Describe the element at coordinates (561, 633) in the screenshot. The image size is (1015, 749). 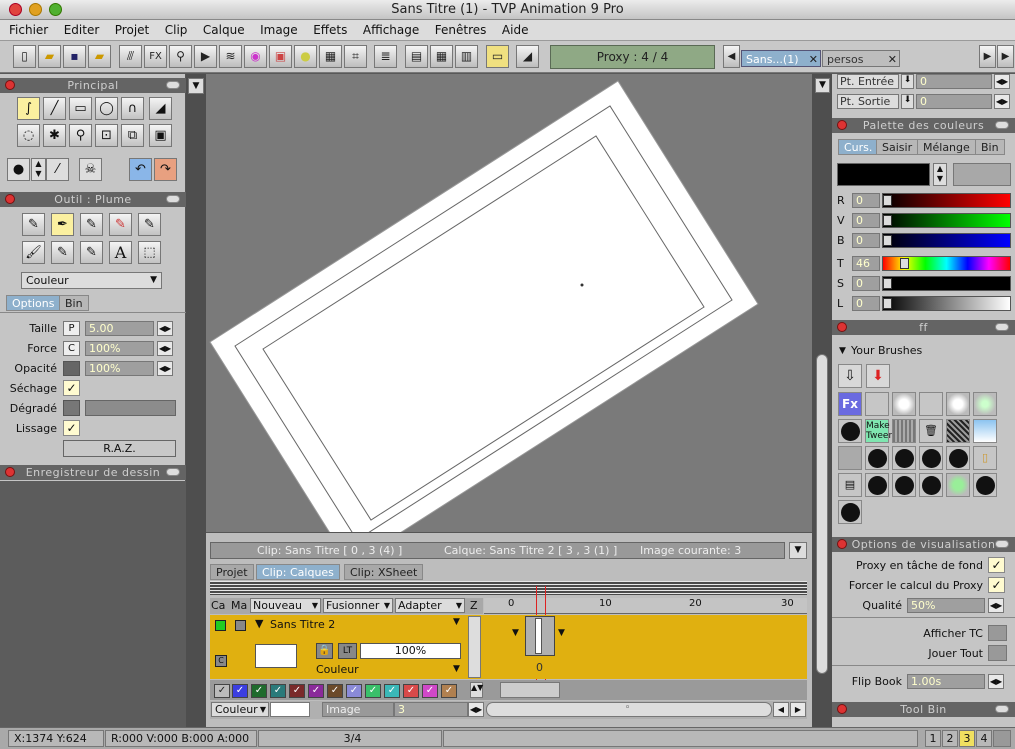
I see `out-point-marker-icon: ▼` at that location.